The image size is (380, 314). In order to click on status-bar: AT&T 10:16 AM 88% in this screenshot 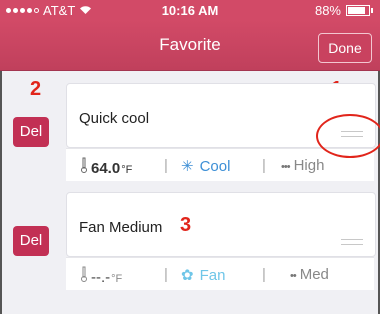, I will do `click(190, 10)`.